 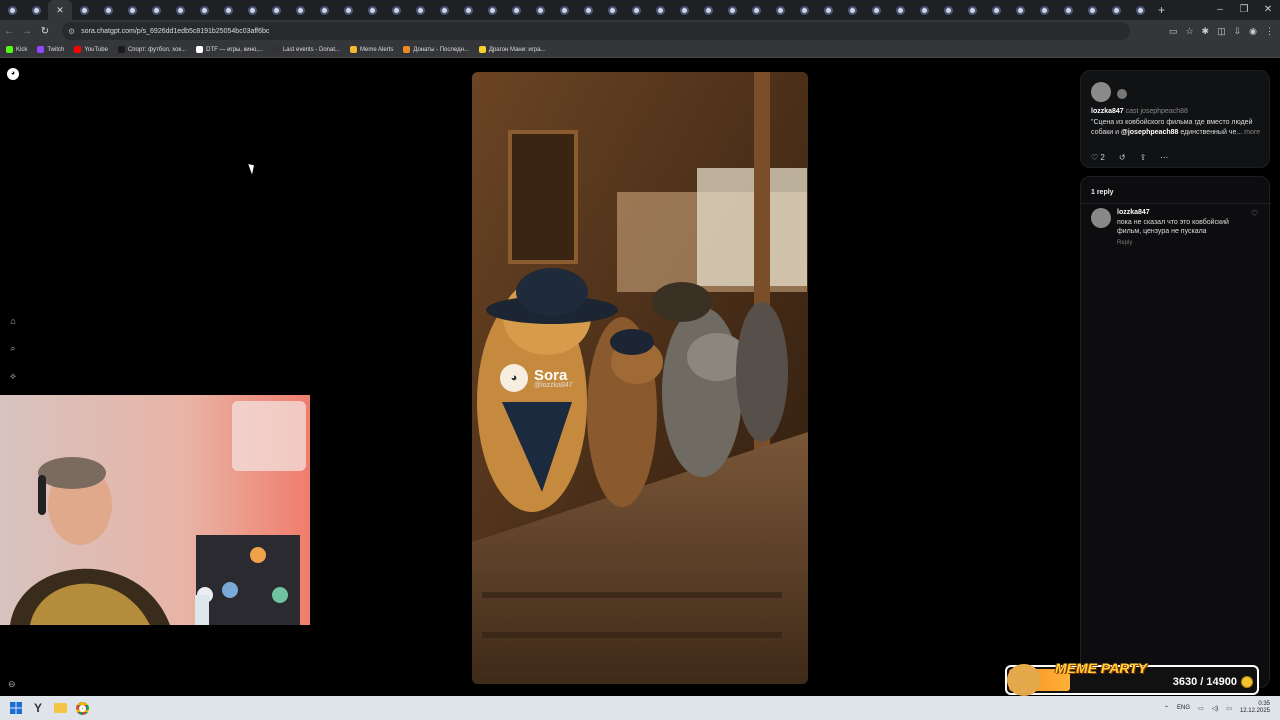 I want to click on author-name: lozzka847, so click(x=1107, y=111).